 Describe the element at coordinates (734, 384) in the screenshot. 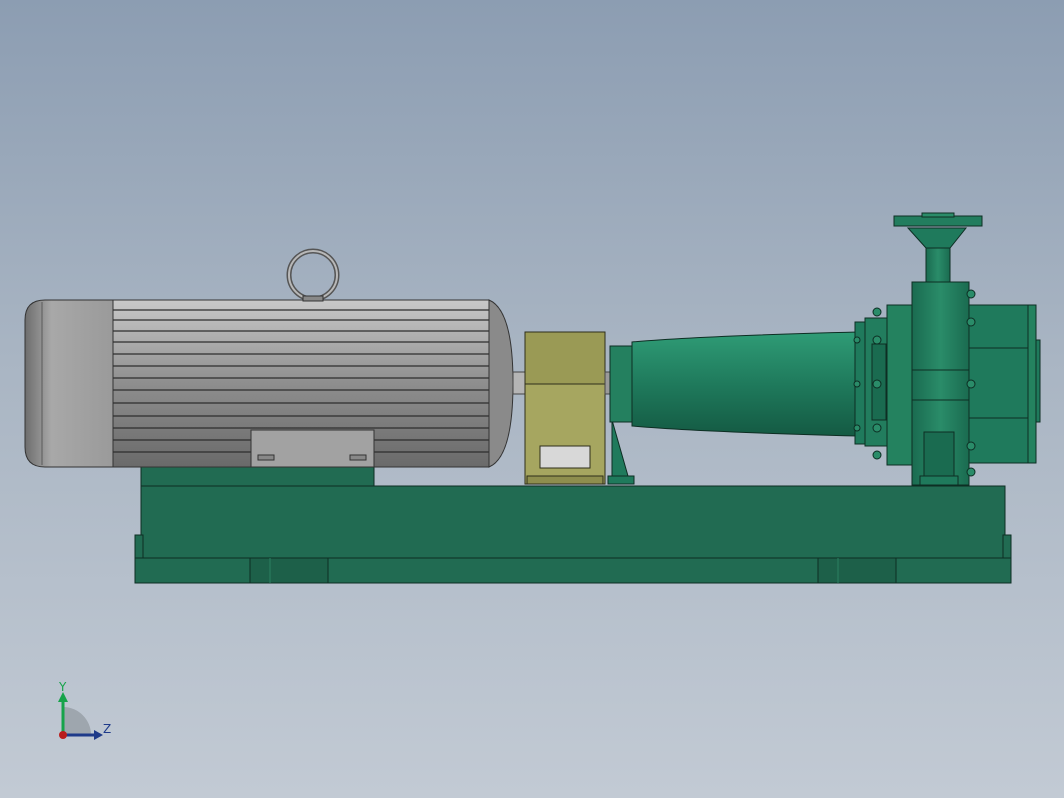

I see `conical-pump-casing` at that location.